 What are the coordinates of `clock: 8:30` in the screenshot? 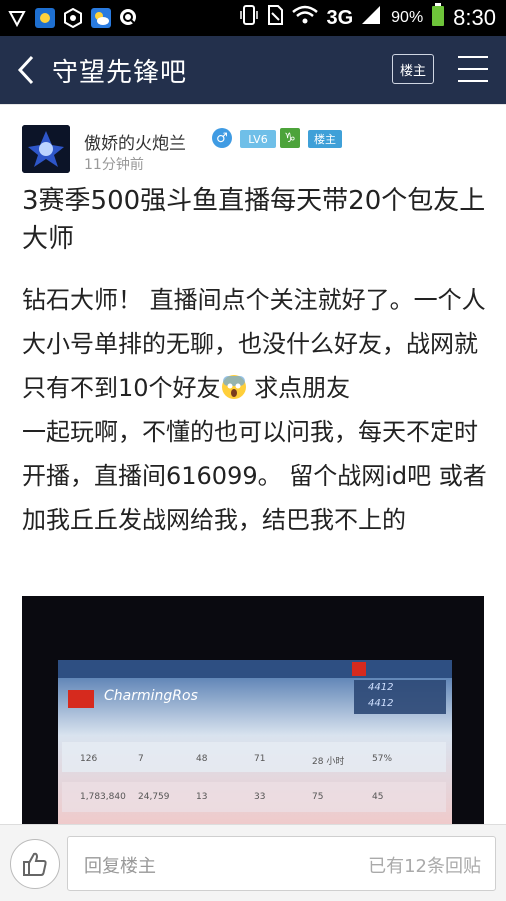 It's located at (474, 17).